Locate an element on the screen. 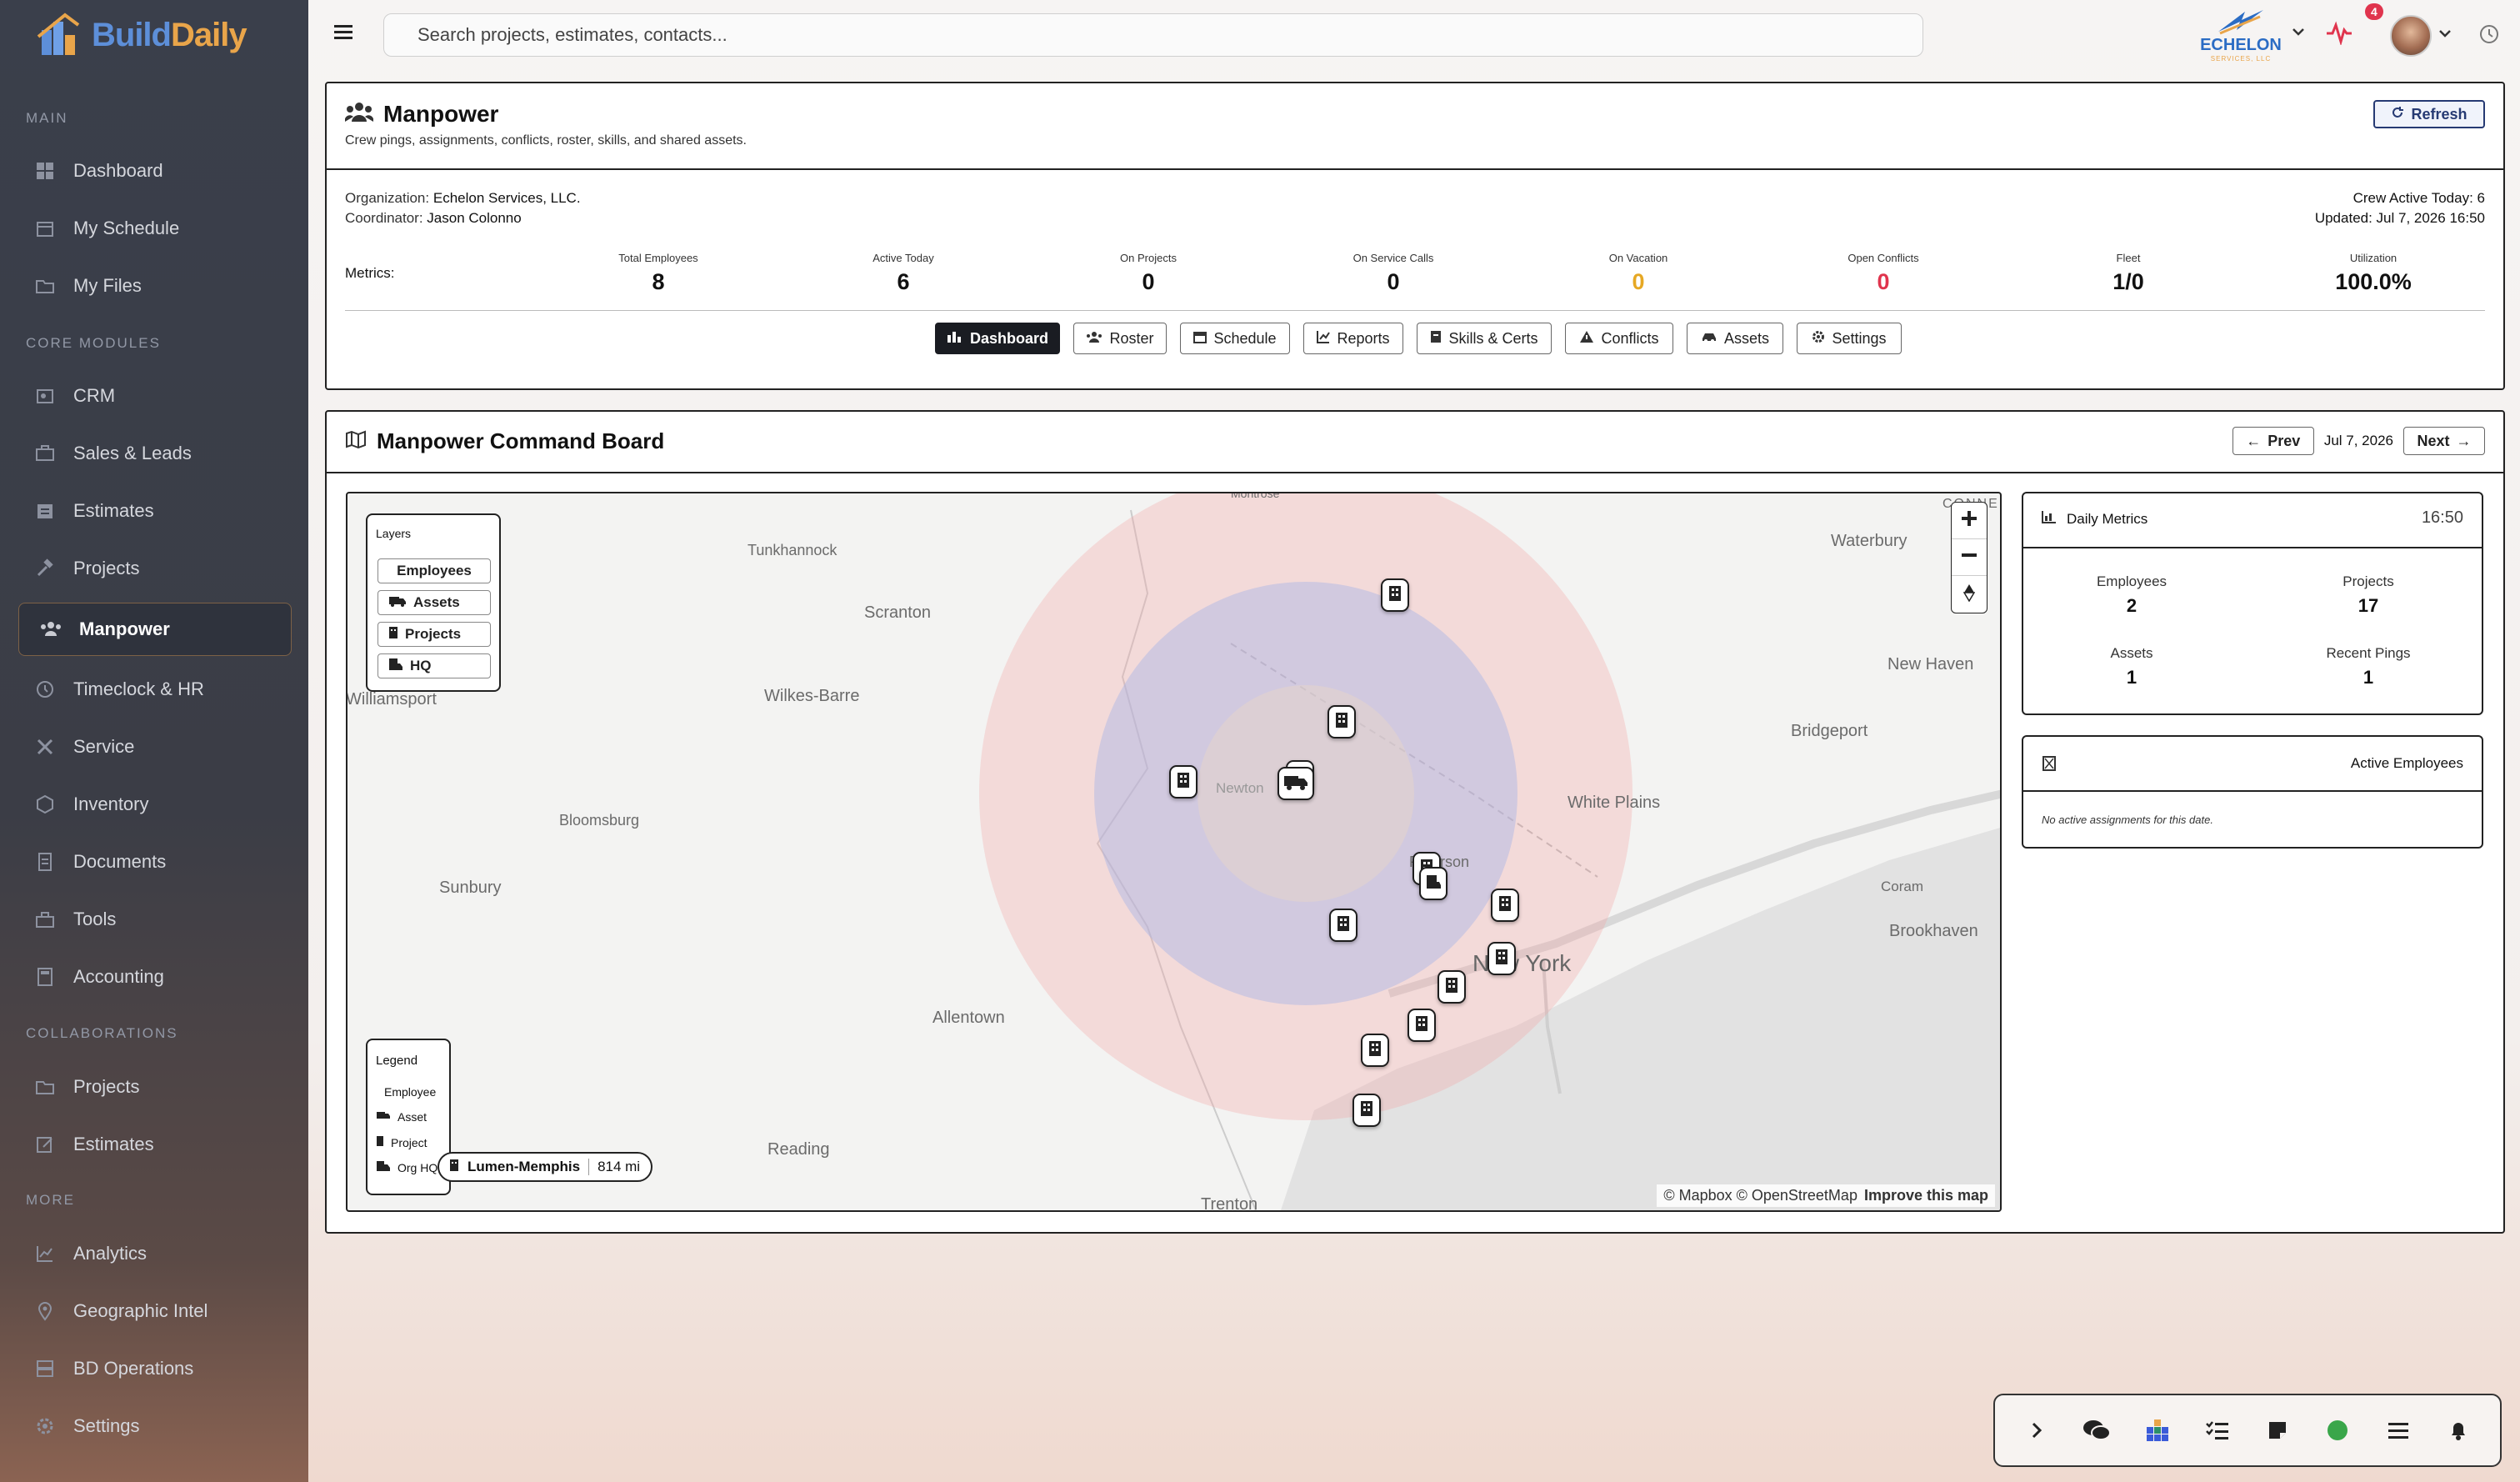 This screenshot has height=1482, width=2520. legend-asset: Asset is located at coordinates (401, 1117).